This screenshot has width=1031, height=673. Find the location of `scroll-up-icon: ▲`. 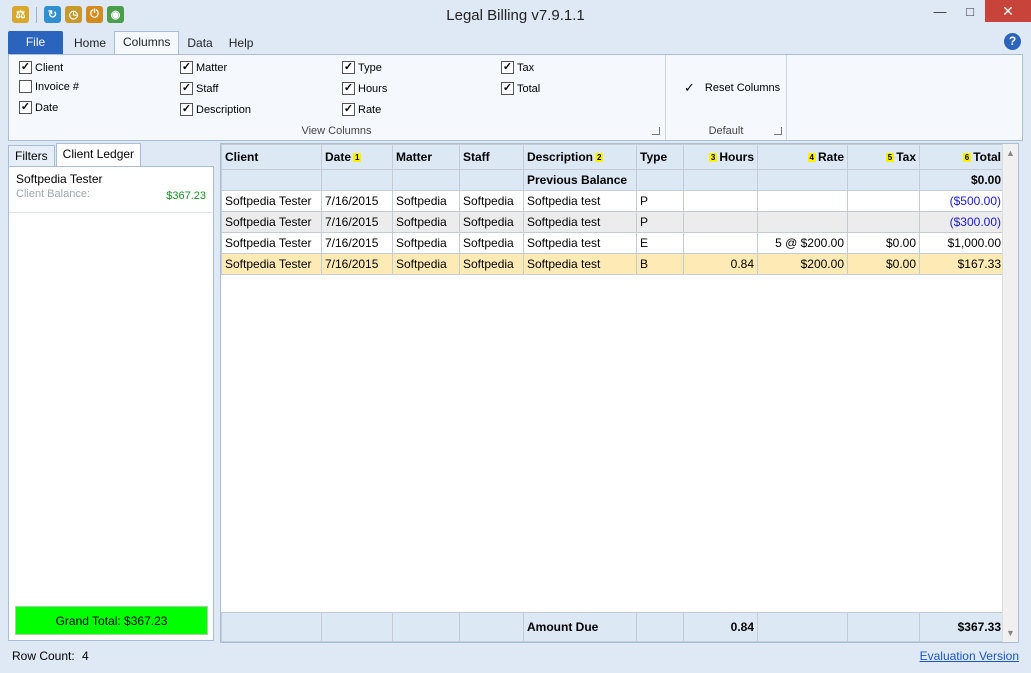

scroll-up-icon: ▲ is located at coordinates (1010, 153).